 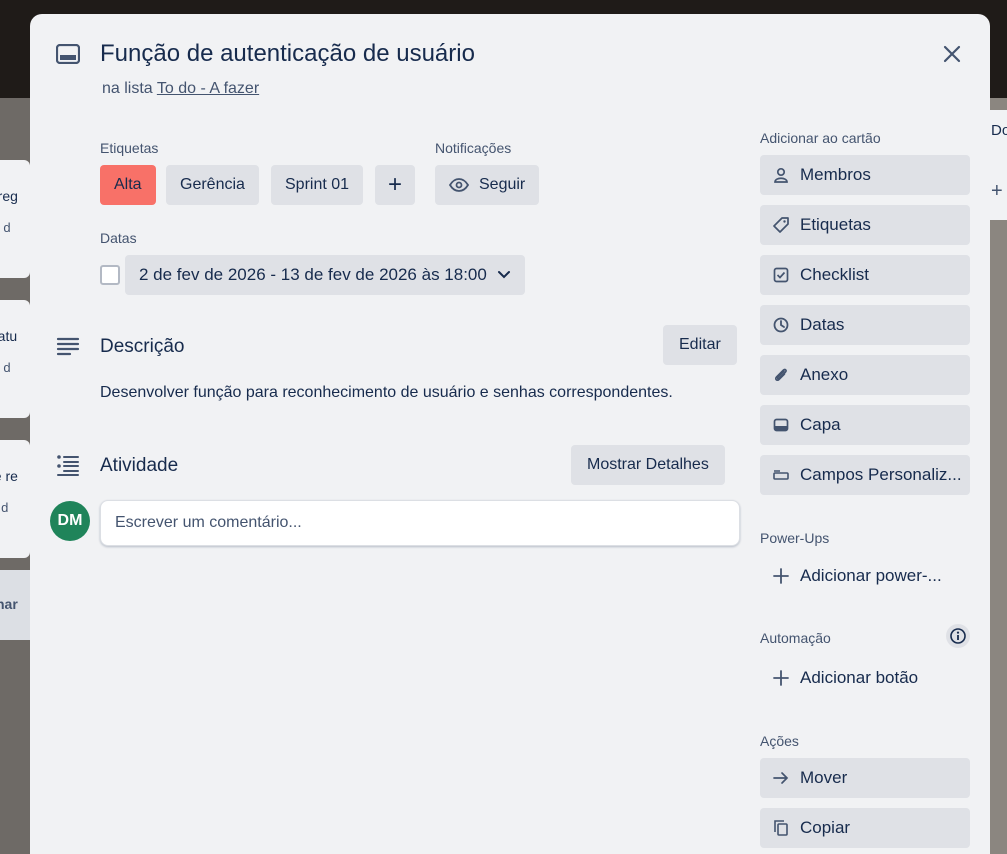 What do you see at coordinates (208, 88) in the screenshot?
I see `list-link: To do - A fazer` at bounding box center [208, 88].